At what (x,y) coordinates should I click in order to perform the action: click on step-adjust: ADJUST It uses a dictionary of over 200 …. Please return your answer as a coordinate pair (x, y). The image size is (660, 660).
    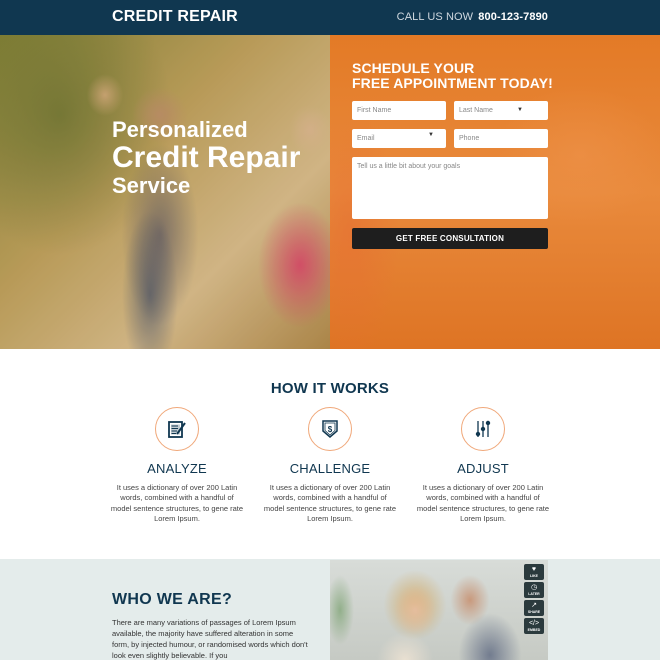
    Looking at the image, I should click on (483, 466).